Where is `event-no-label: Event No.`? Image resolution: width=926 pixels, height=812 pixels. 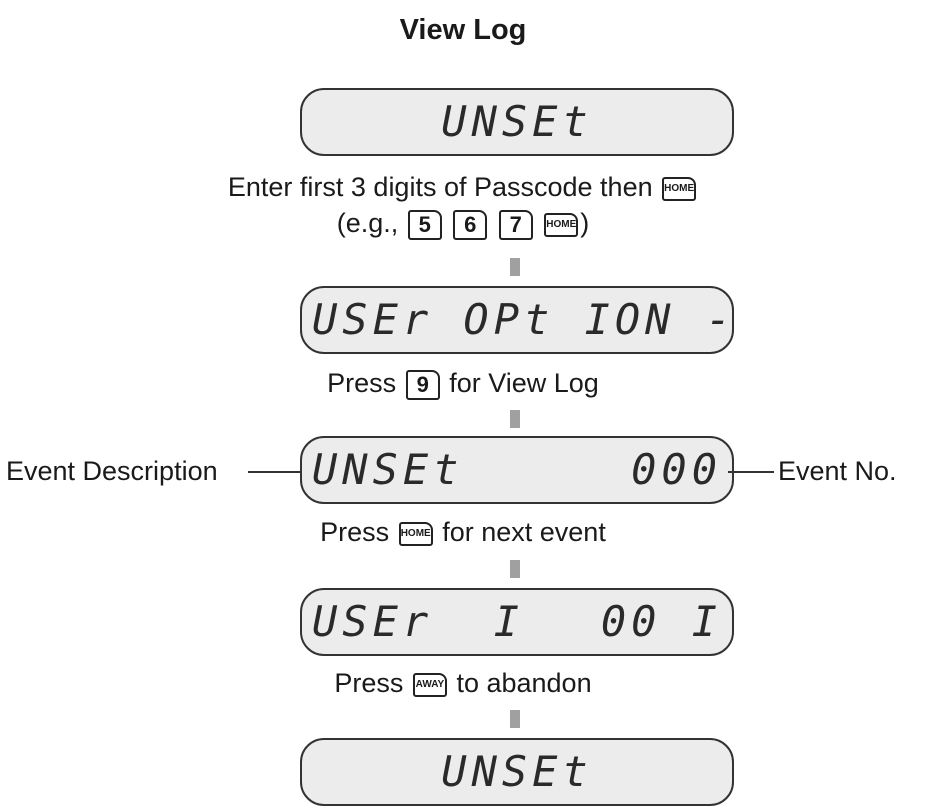
event-no-label: Event No. is located at coordinates (837, 471).